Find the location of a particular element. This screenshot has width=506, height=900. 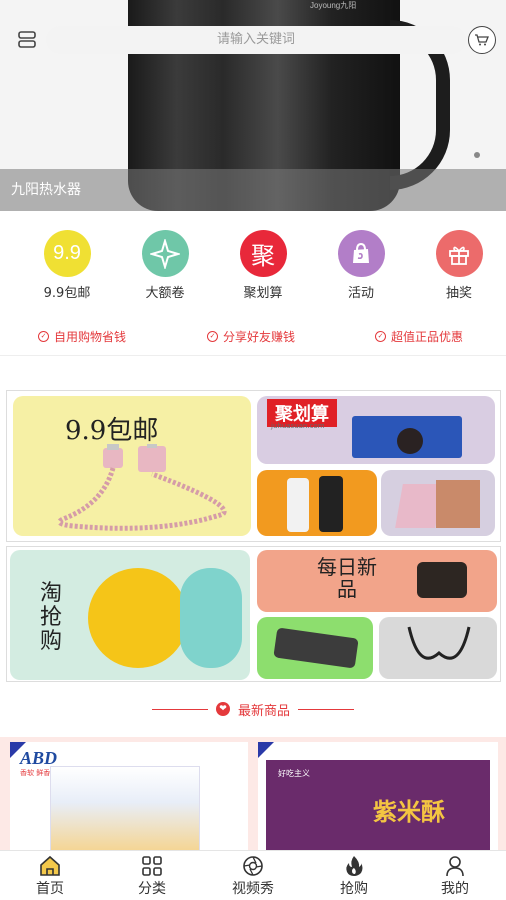

grid-icon is located at coordinates (152, 866).